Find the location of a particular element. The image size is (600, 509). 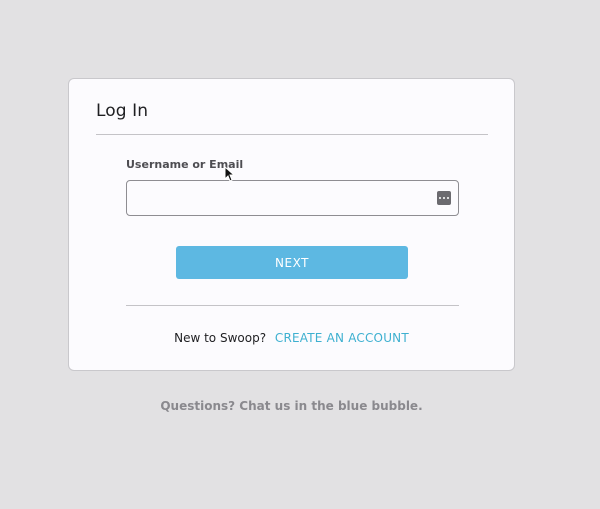

username-field-wrapper is located at coordinates (292, 198).